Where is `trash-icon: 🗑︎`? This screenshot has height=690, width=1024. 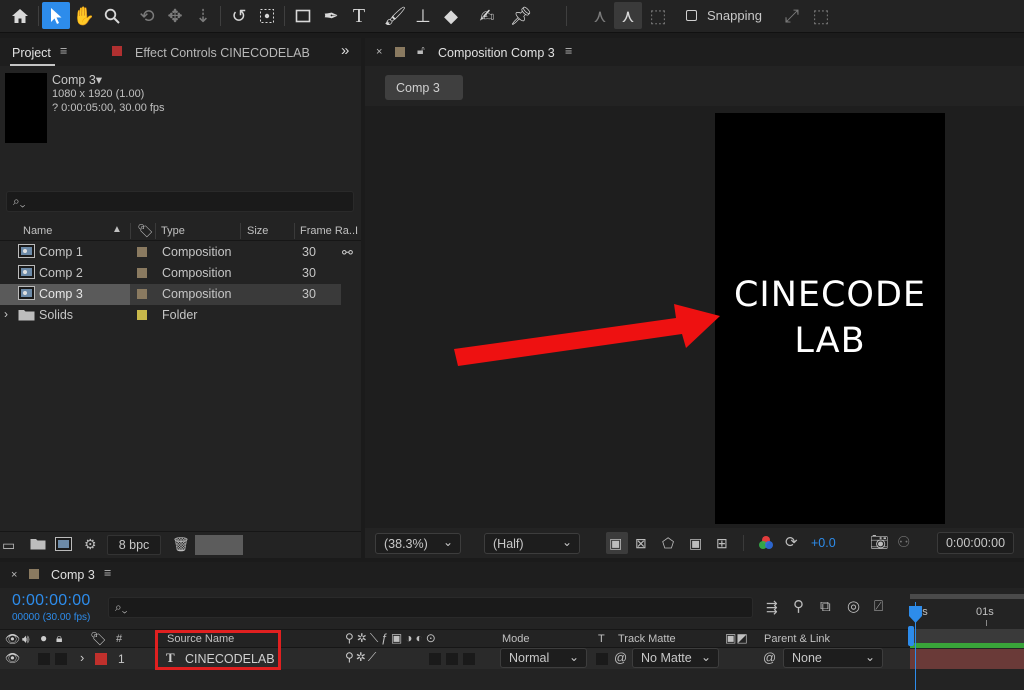 trash-icon: 🗑︎ is located at coordinates (181, 544).